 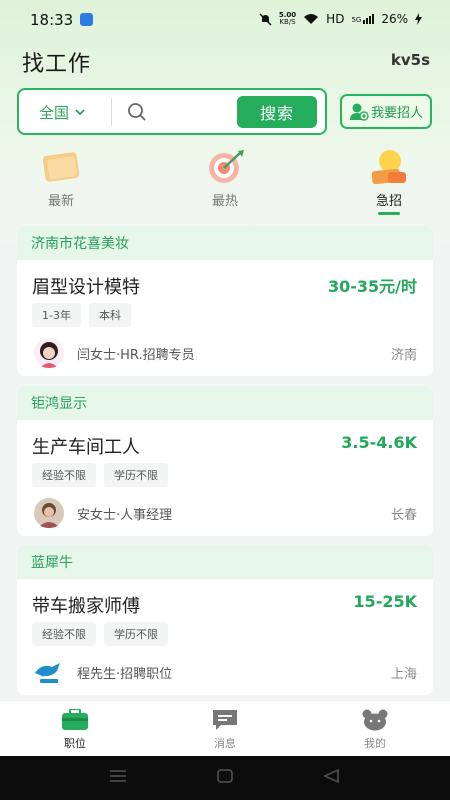 I want to click on job-city: 济南, so click(x=403, y=355).